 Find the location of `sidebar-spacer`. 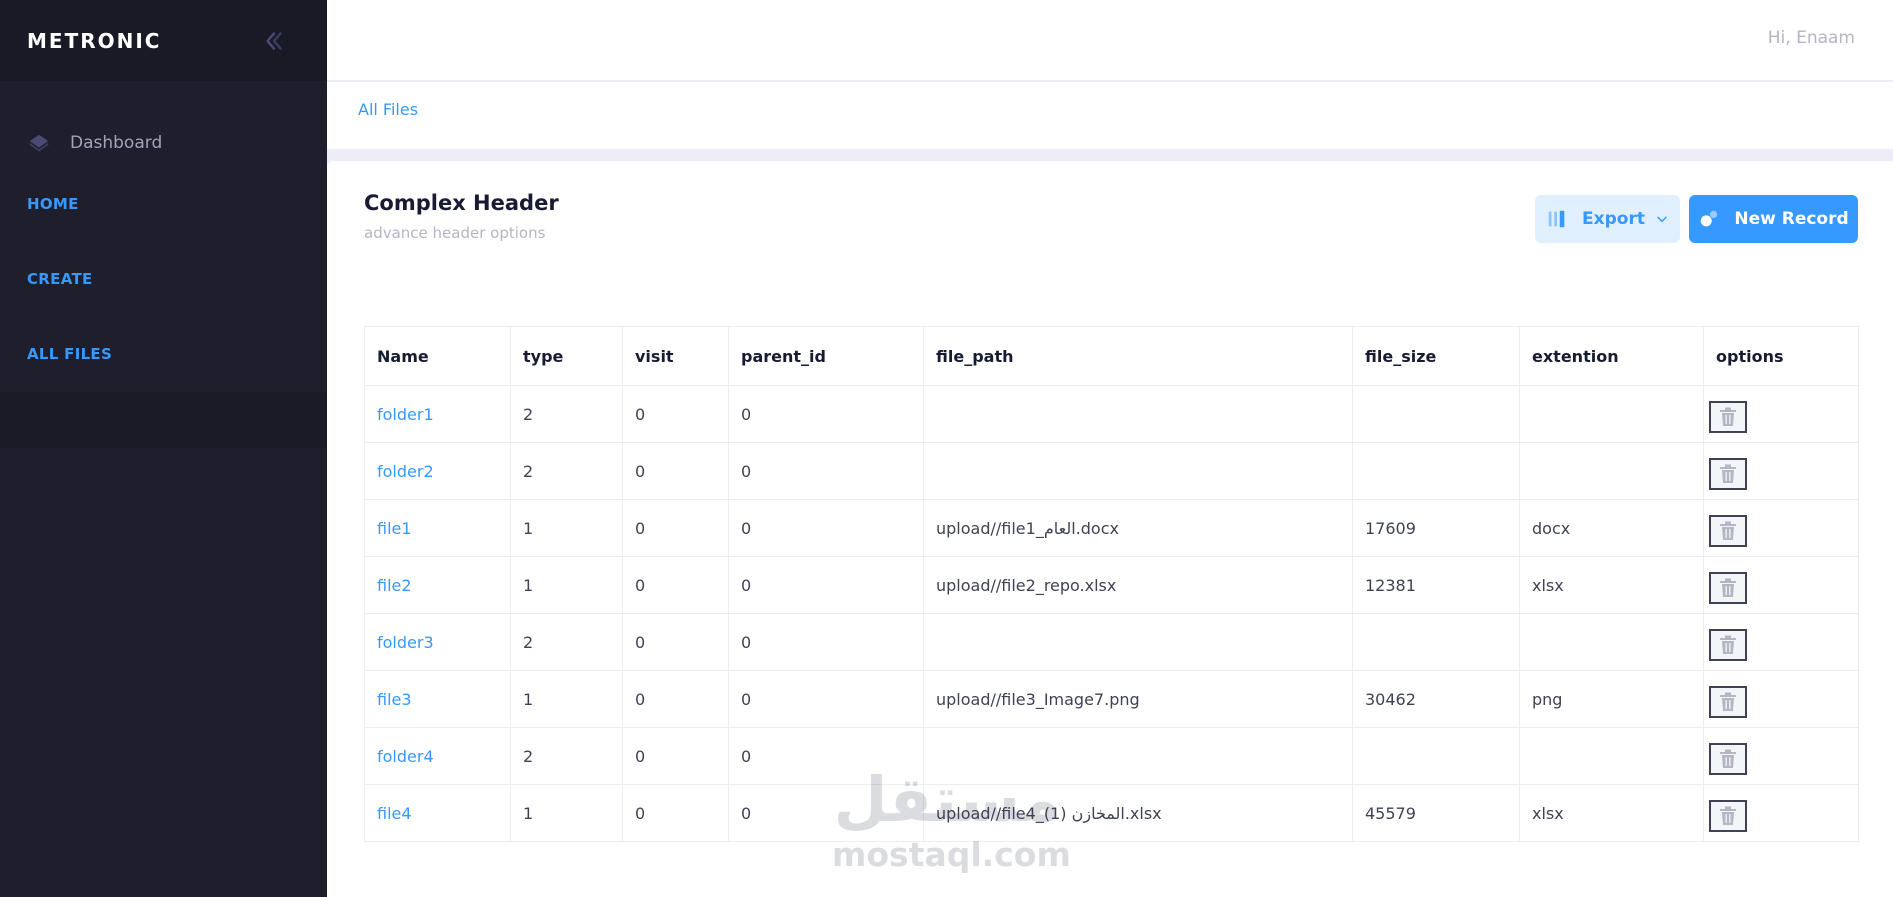

sidebar-spacer is located at coordinates (163, 420).